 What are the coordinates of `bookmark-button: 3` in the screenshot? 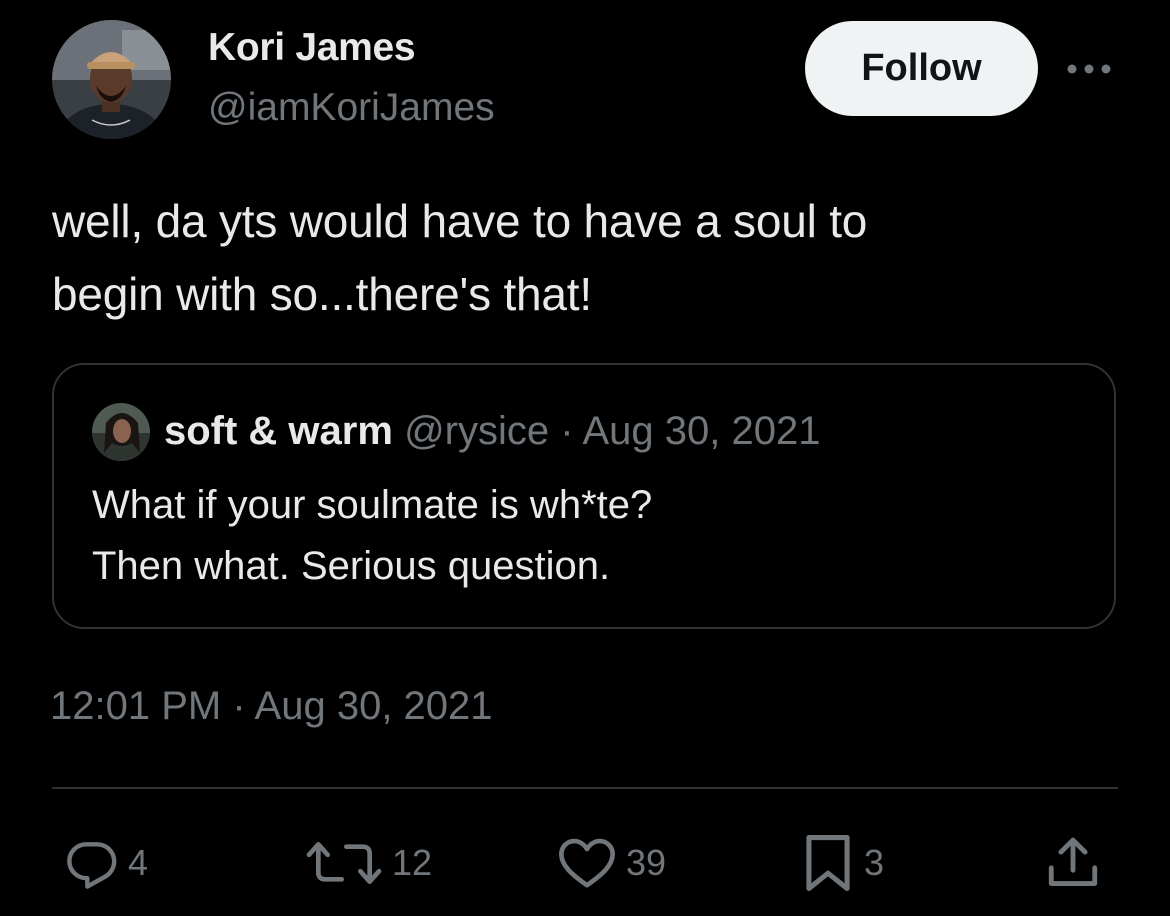 It's located at (842, 863).